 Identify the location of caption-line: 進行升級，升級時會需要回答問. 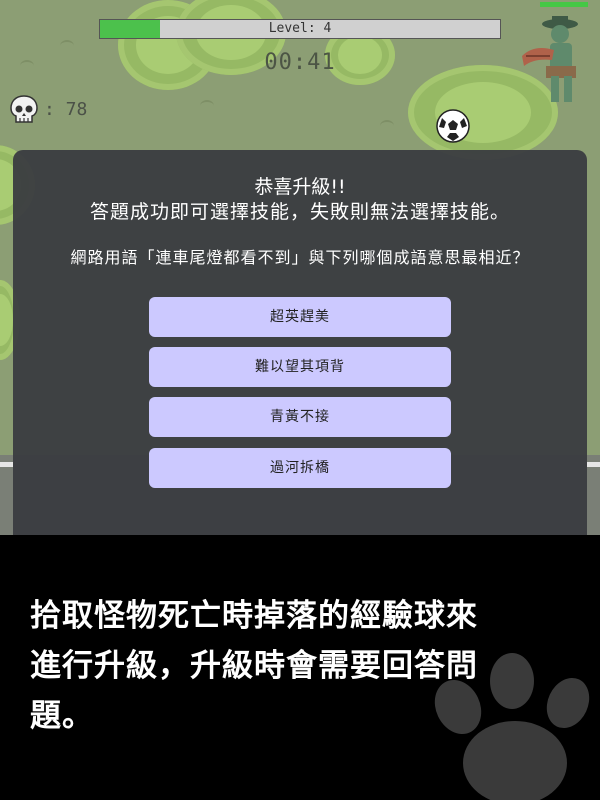
(254, 666).